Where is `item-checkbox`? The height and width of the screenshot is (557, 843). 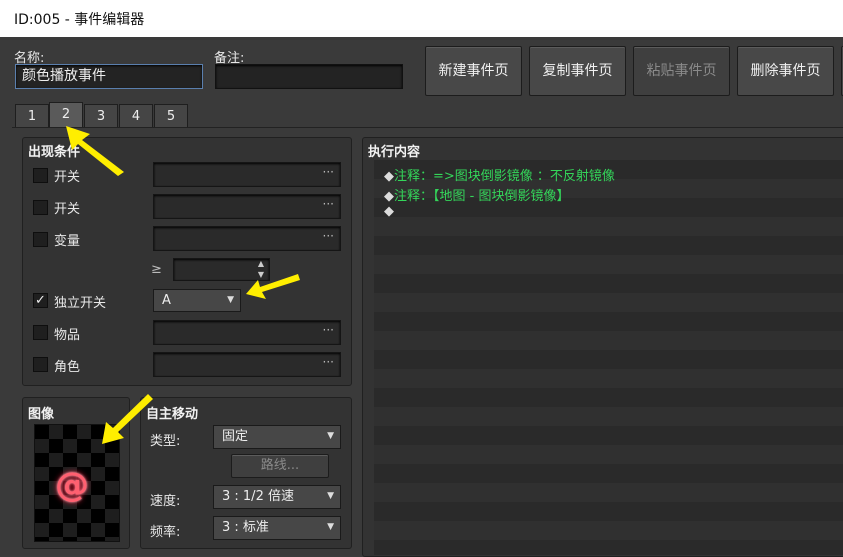 item-checkbox is located at coordinates (40, 332).